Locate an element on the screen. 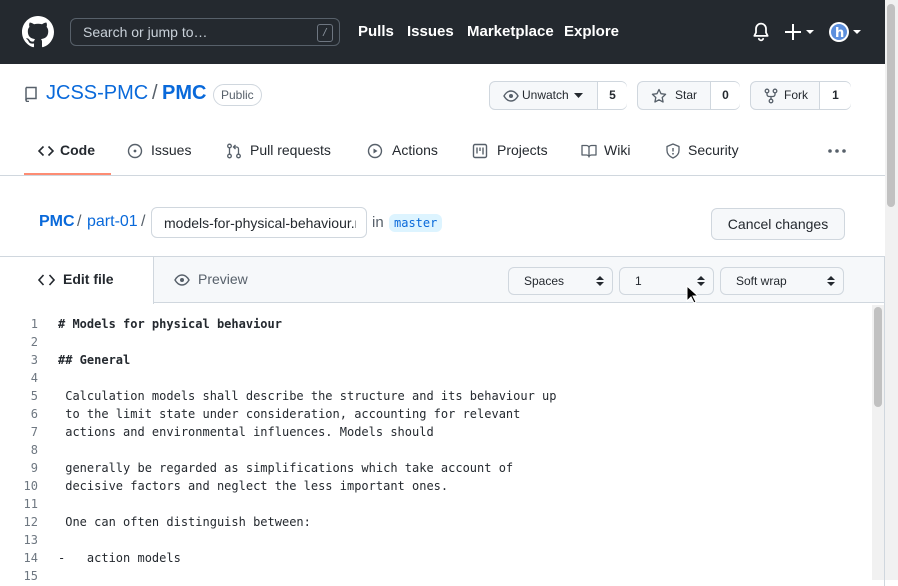  pull-request-icon is located at coordinates (234, 151).